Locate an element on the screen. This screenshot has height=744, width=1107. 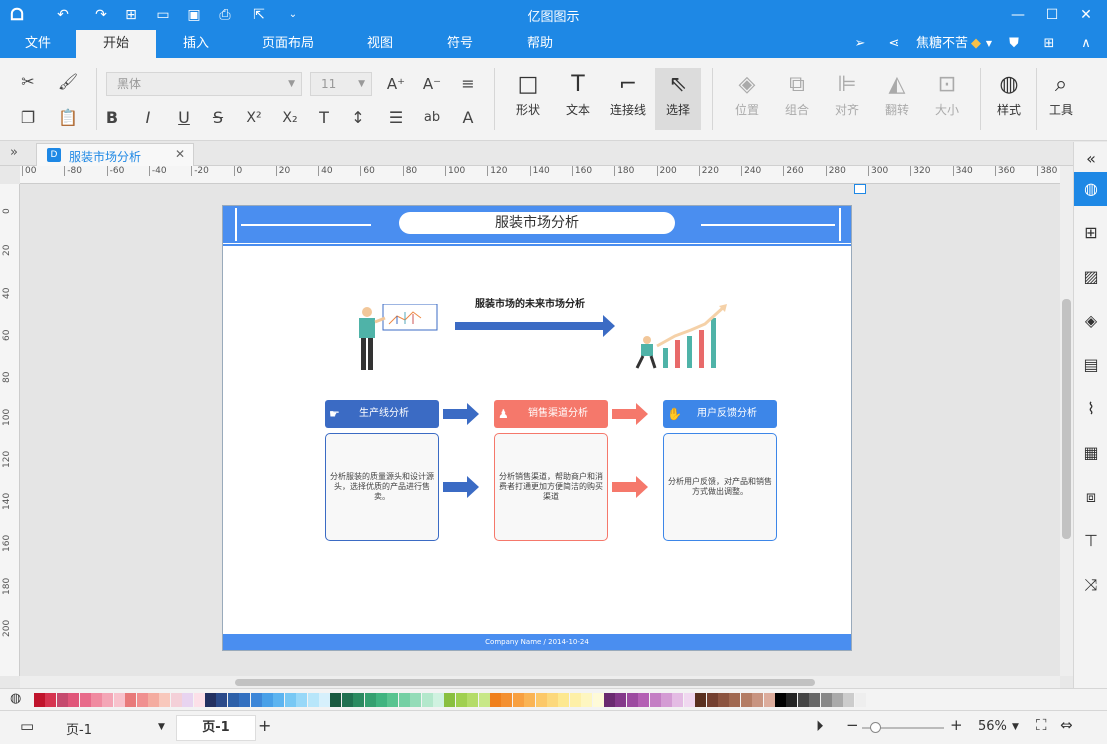
decrease-font-icon: A⁻ is located at coordinates (432, 84).